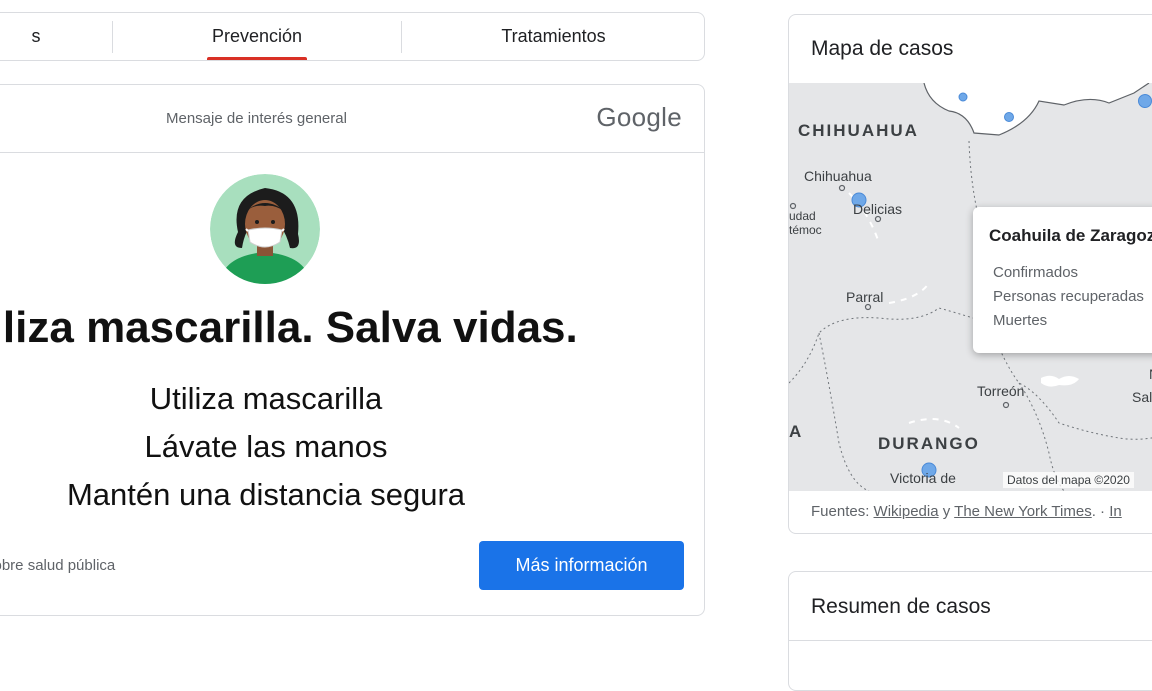 The image size is (1152, 691). I want to click on tab-tratamientos: Tratamientos, so click(553, 36).